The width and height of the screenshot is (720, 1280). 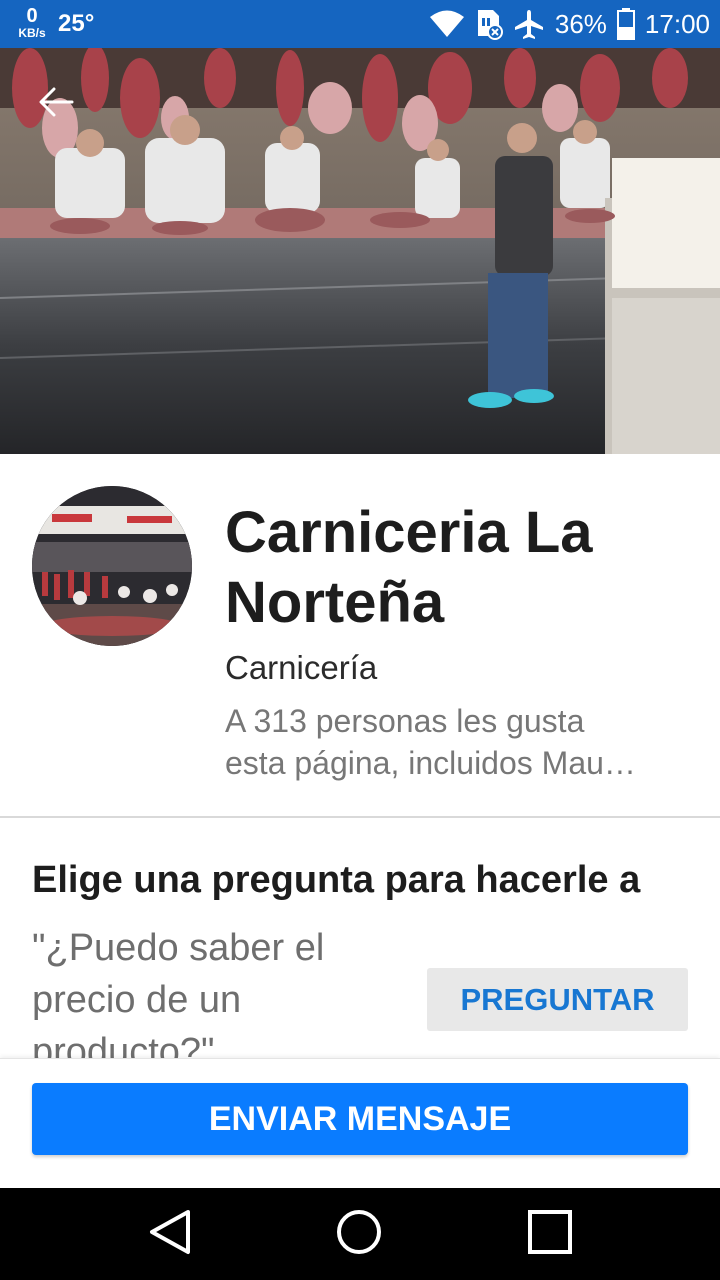 I want to click on battery-percent: 36%, so click(x=580, y=23).